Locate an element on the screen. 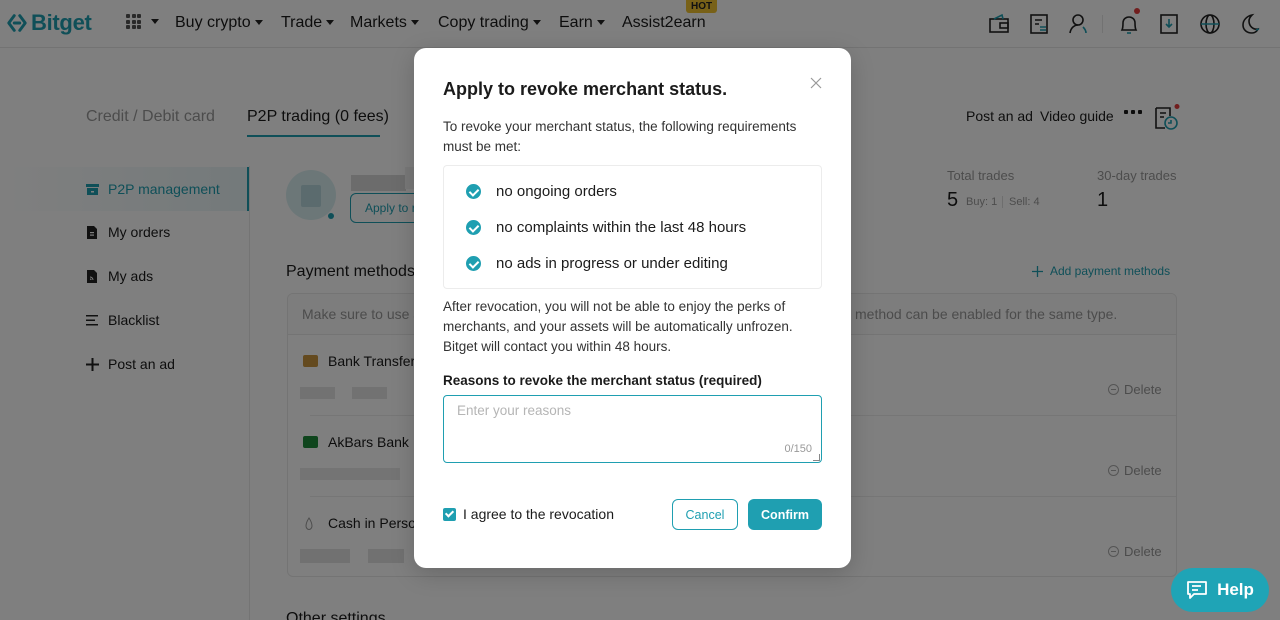  reason-textarea is located at coordinates (632, 429).